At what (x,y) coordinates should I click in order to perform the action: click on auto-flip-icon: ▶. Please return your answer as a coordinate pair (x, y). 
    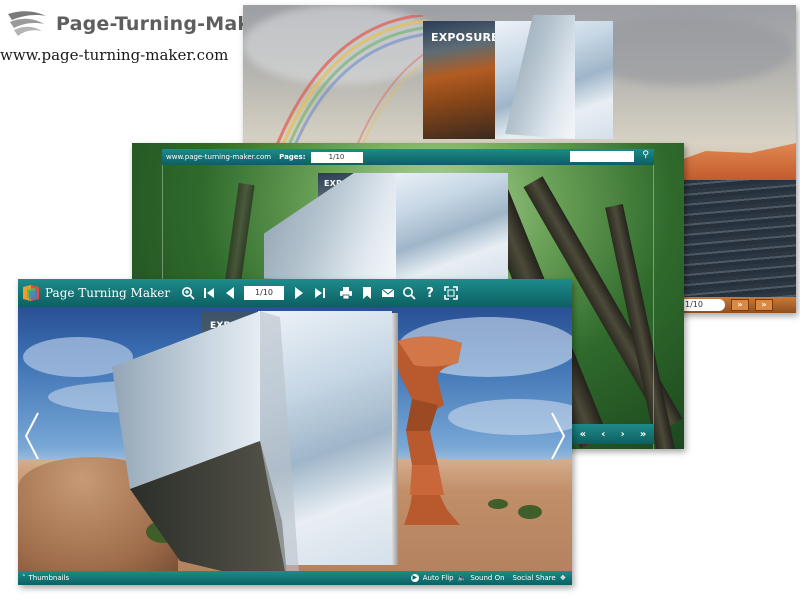
    Looking at the image, I should click on (414, 578).